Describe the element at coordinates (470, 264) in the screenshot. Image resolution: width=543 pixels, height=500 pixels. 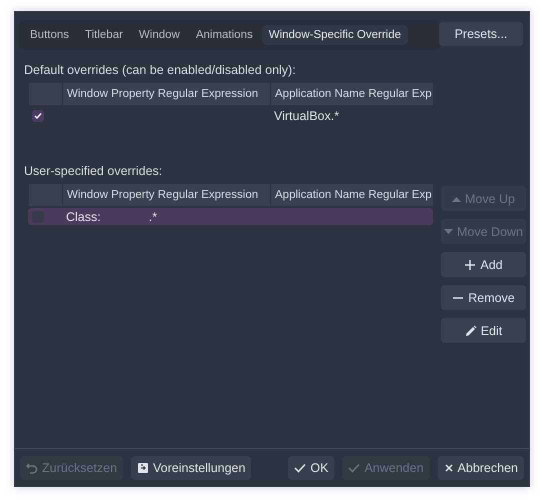
I see `plus-icon` at that location.